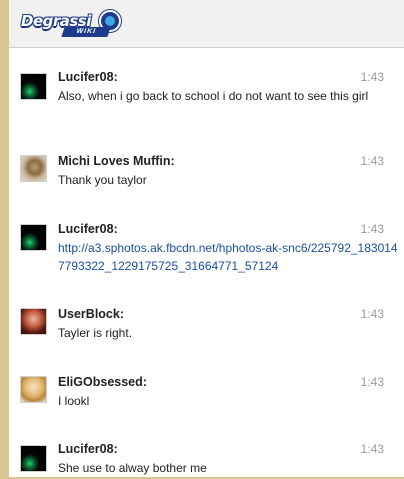  I want to click on message-text: Thank you taylor, so click(102, 180).